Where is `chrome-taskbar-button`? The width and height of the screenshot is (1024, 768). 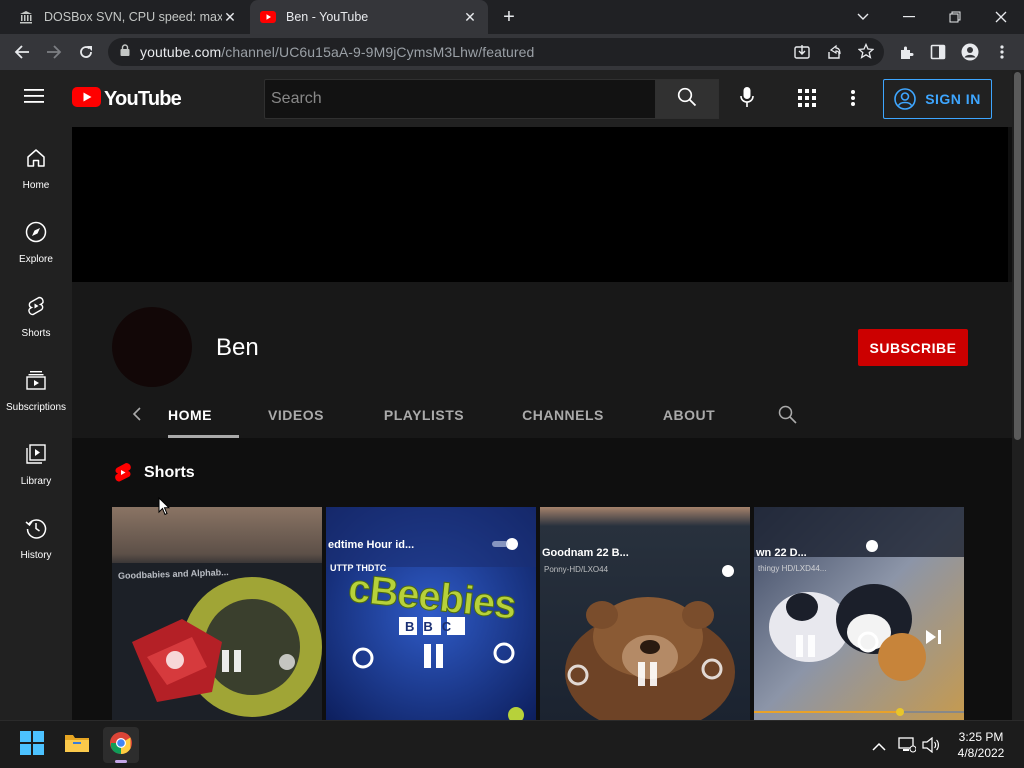
chrome-taskbar-button is located at coordinates (121, 745).